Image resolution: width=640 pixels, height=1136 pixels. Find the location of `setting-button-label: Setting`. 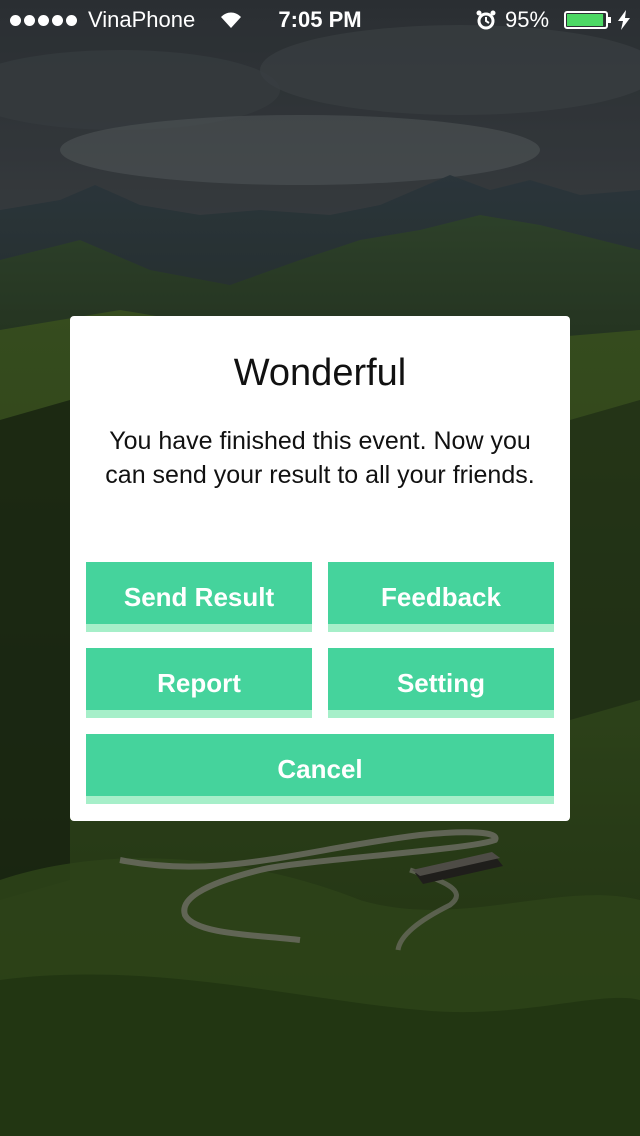

setting-button-label: Setting is located at coordinates (441, 683).